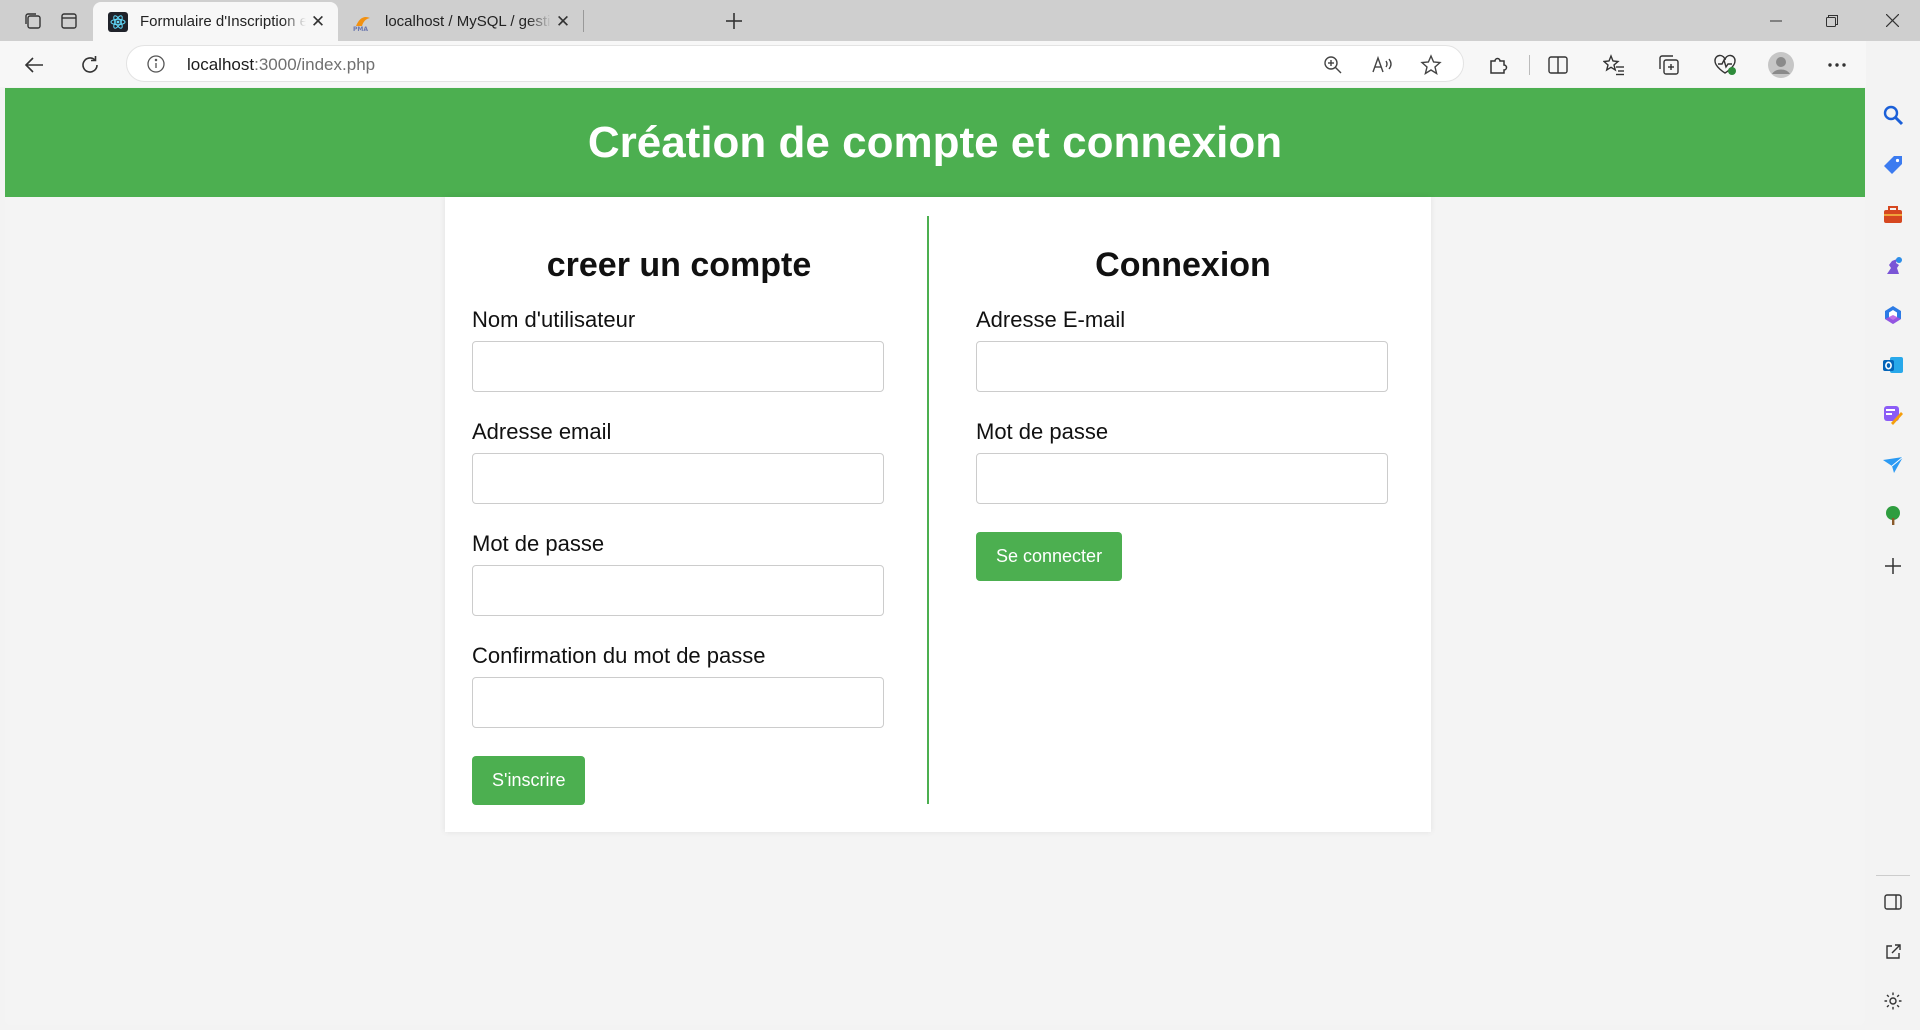 The image size is (1920, 1030). Describe the element at coordinates (315, 64) in the screenshot. I see `url-path: :3000/index.php` at that location.